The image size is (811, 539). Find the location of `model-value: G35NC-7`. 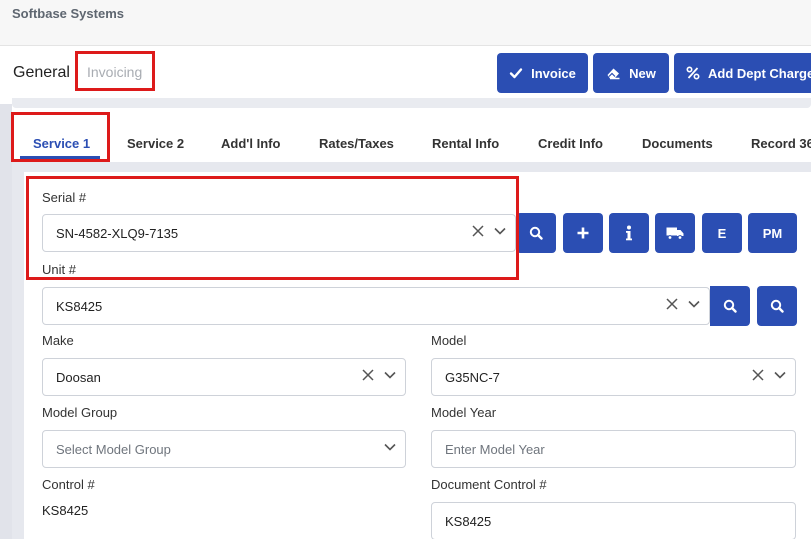

model-value: G35NC-7 is located at coordinates (472, 377).